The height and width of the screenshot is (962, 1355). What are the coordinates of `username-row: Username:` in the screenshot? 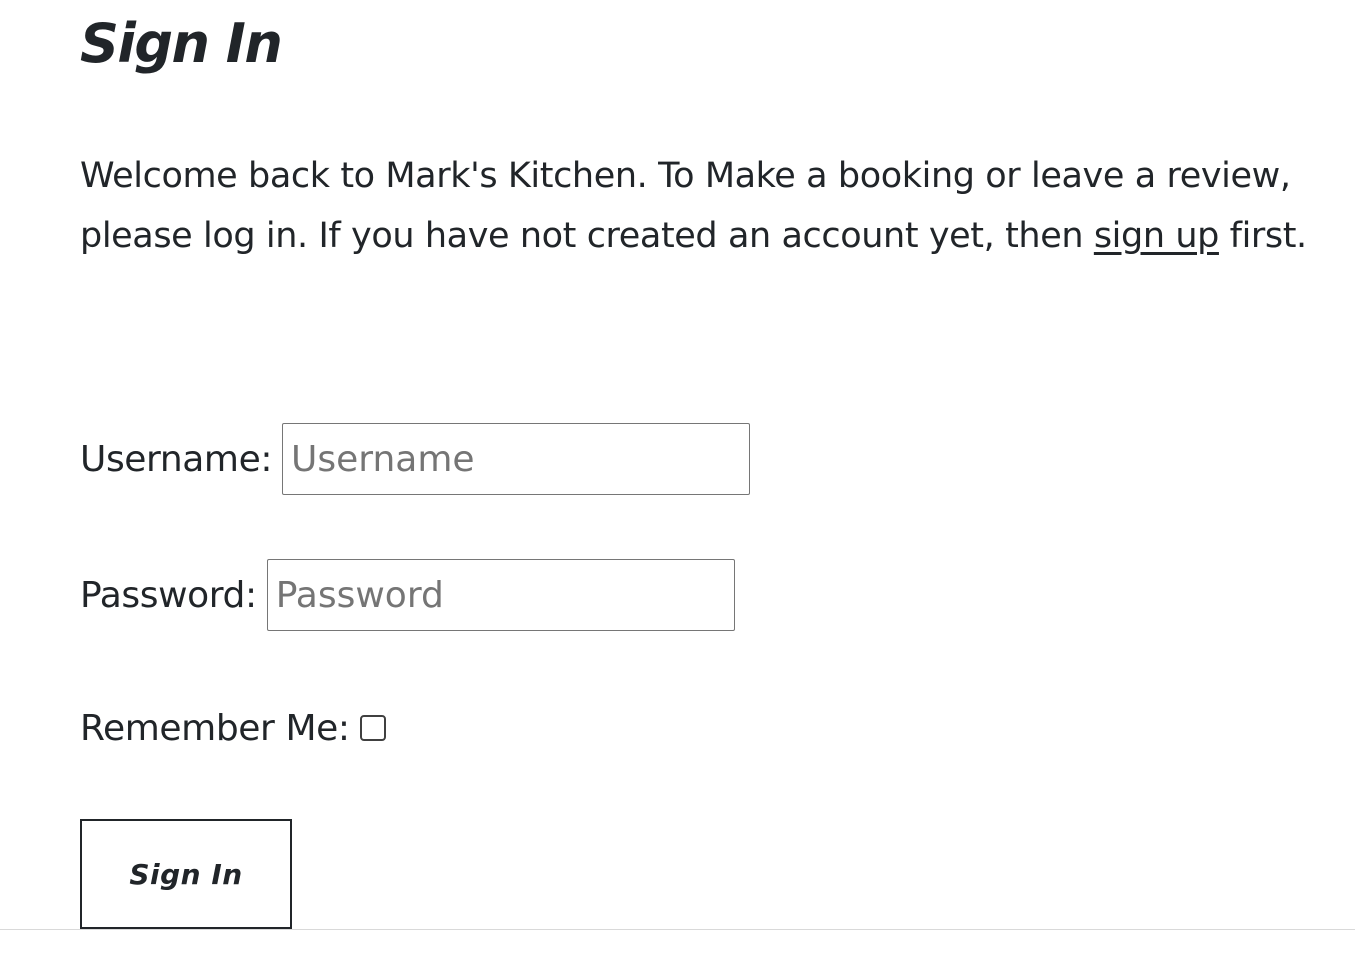 It's located at (415, 459).